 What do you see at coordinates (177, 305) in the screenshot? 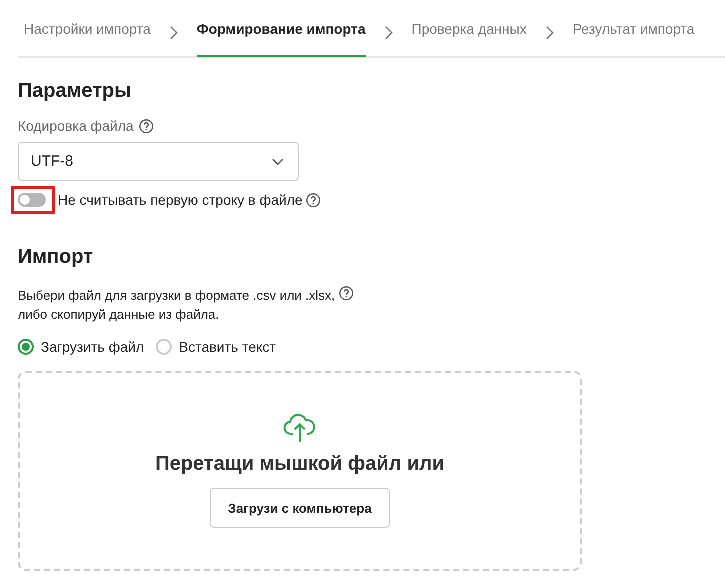
I see `description-text: Выбери файл для загрузки в формате .csv или .xlsx, либо скопируй данные из файла.` at bounding box center [177, 305].